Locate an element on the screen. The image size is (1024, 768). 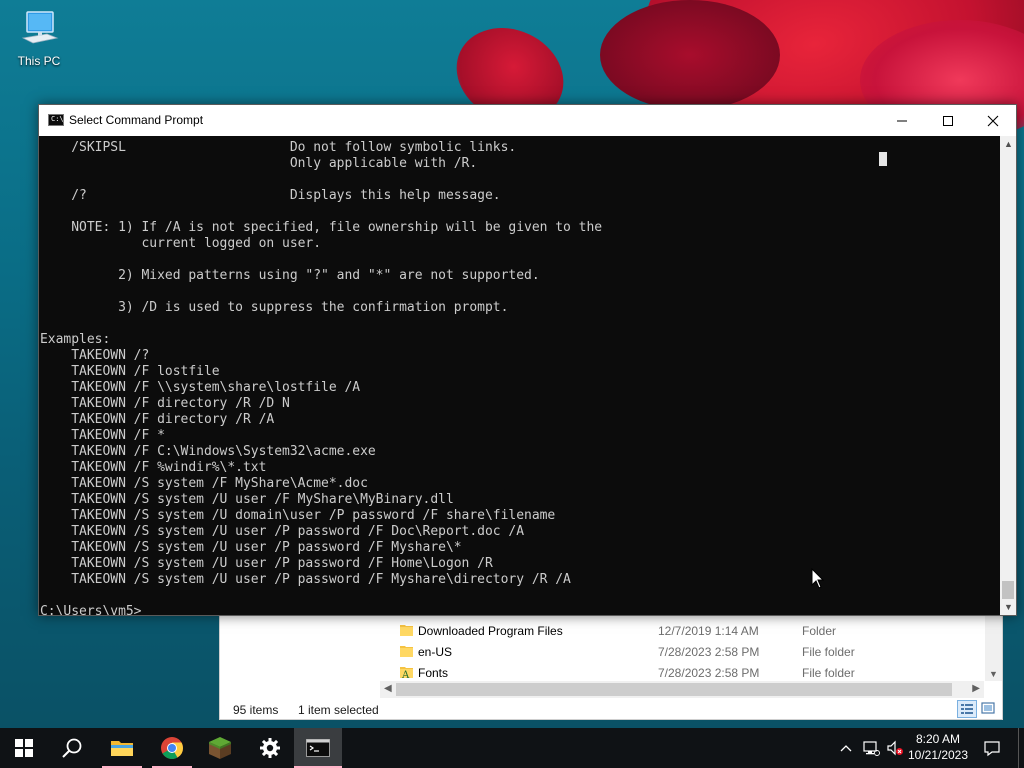
svg-text: A is located at coordinates (405, 674).